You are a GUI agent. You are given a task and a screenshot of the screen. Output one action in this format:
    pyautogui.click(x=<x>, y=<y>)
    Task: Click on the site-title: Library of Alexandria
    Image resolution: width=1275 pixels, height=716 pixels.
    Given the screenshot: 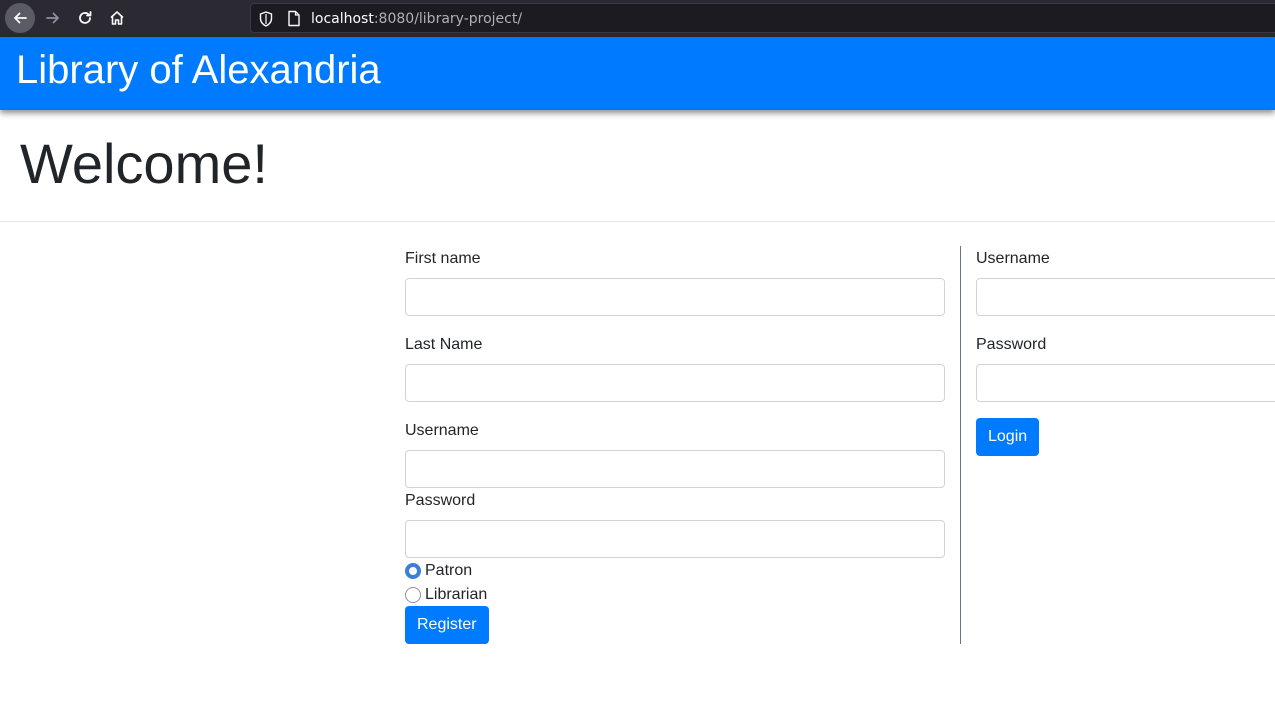 What is the action you would take?
    pyautogui.click(x=198, y=70)
    